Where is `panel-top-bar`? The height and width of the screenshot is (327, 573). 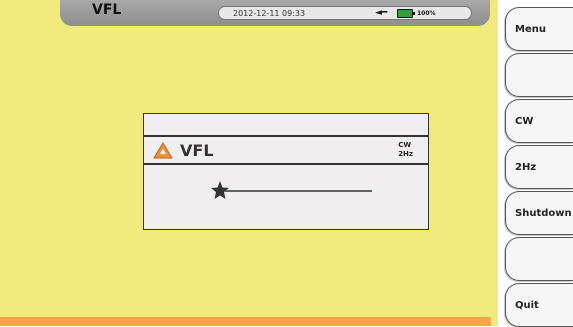
panel-top-bar is located at coordinates (286, 125).